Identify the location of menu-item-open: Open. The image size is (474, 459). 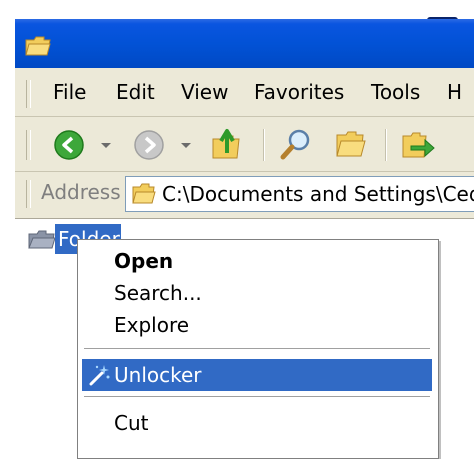
(257, 261).